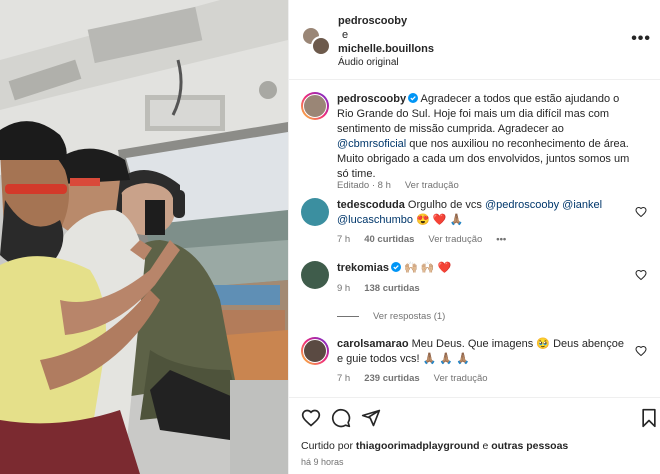 The width and height of the screenshot is (660, 474). Describe the element at coordinates (371, 418) in the screenshot. I see `share-send-icon` at that location.